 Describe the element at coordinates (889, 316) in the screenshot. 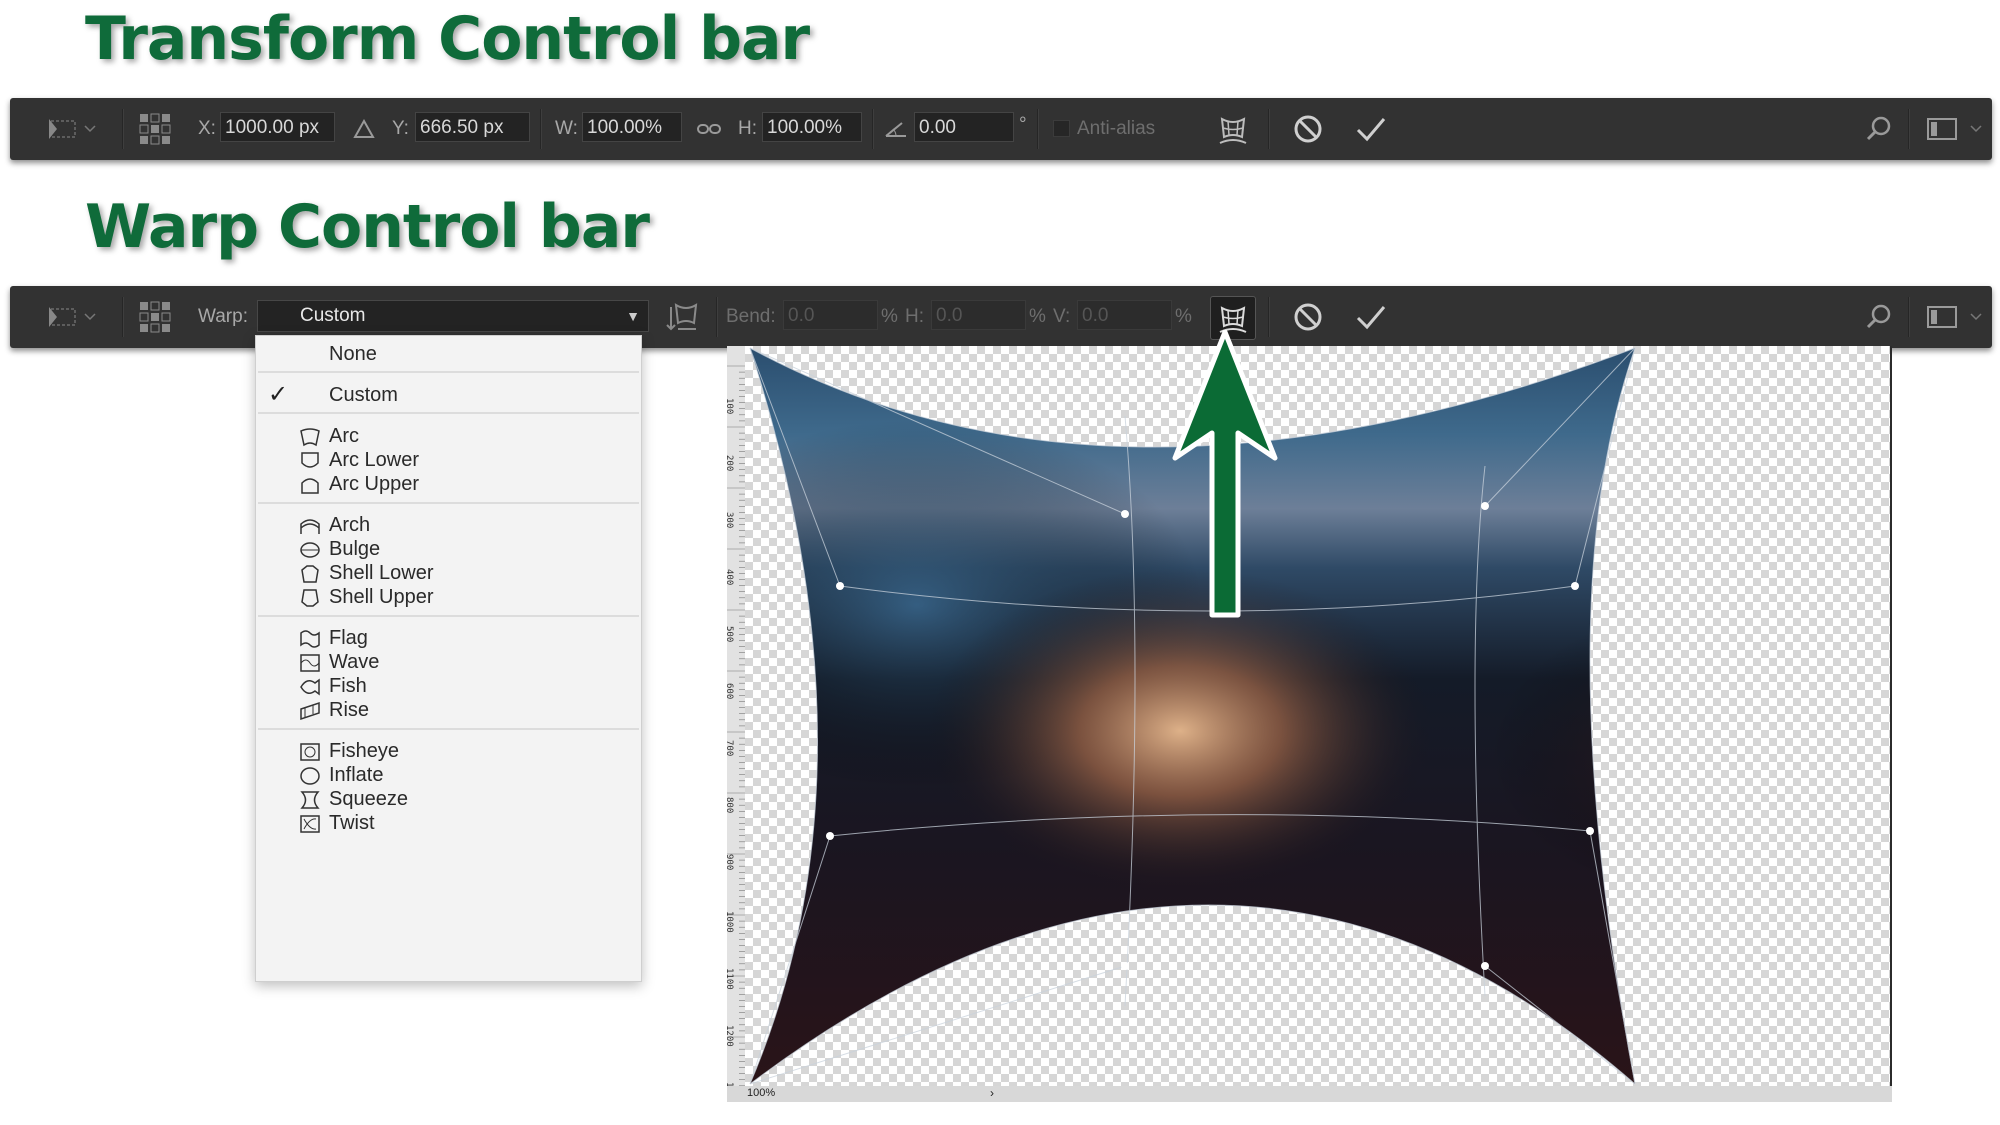

I see `bend-percent: %` at that location.